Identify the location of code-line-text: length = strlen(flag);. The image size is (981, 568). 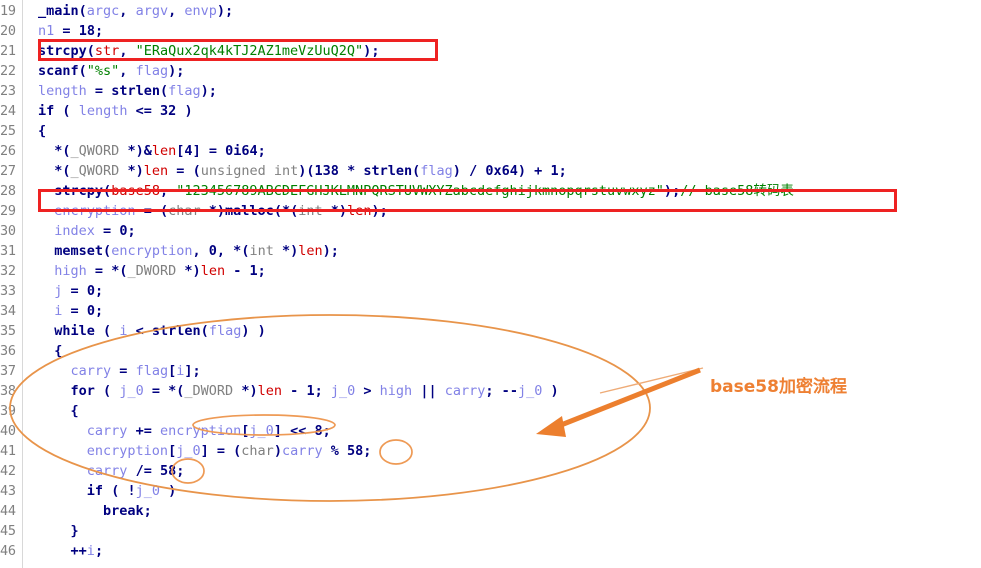
(127, 91).